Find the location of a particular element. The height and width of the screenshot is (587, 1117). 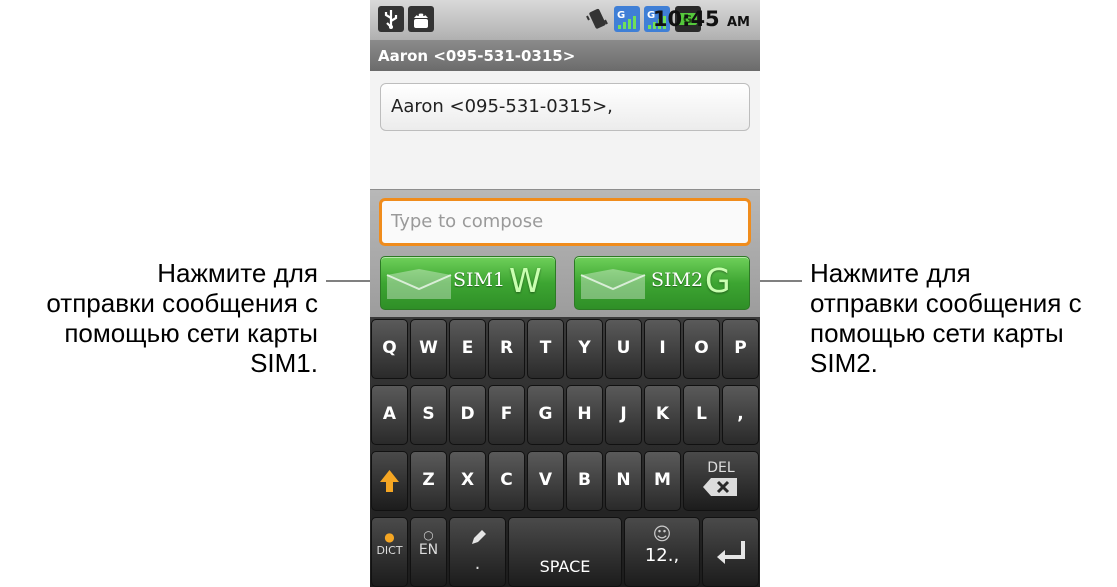

key-k: K is located at coordinates (662, 415).